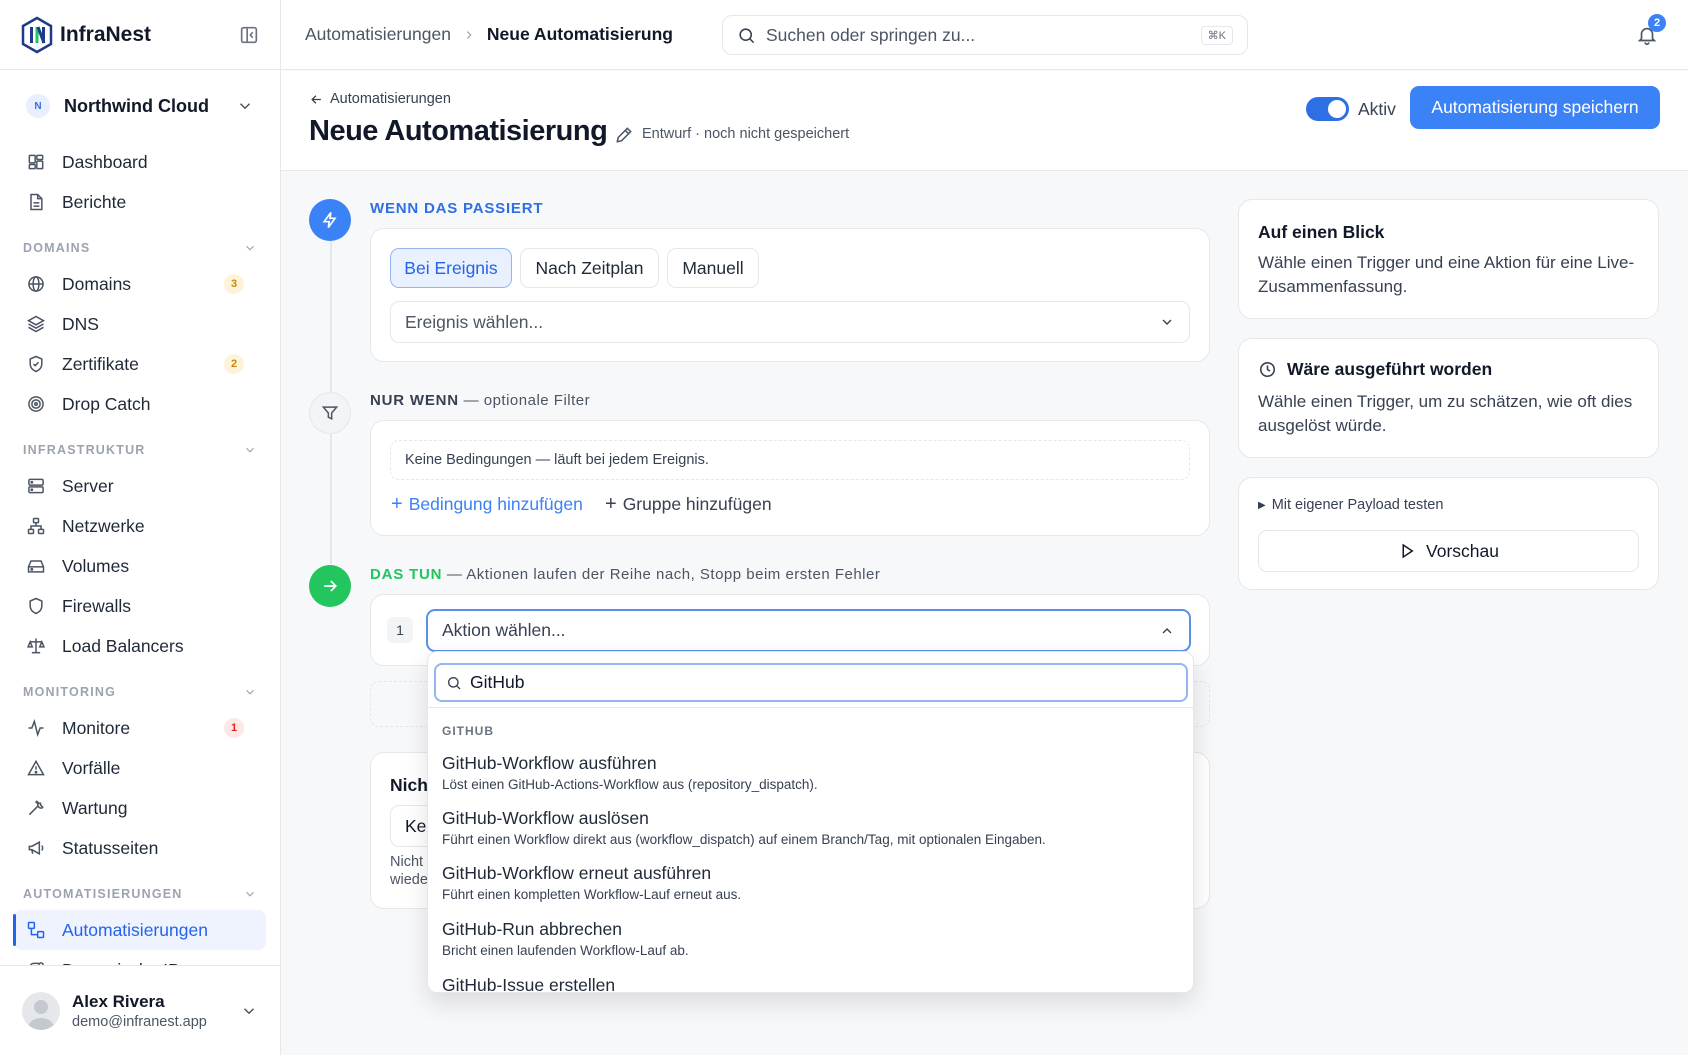 Image resolution: width=1688 pixels, height=1055 pixels. What do you see at coordinates (140, 728) in the screenshot?
I see `sidebar-item-monitore: Monitore 1` at bounding box center [140, 728].